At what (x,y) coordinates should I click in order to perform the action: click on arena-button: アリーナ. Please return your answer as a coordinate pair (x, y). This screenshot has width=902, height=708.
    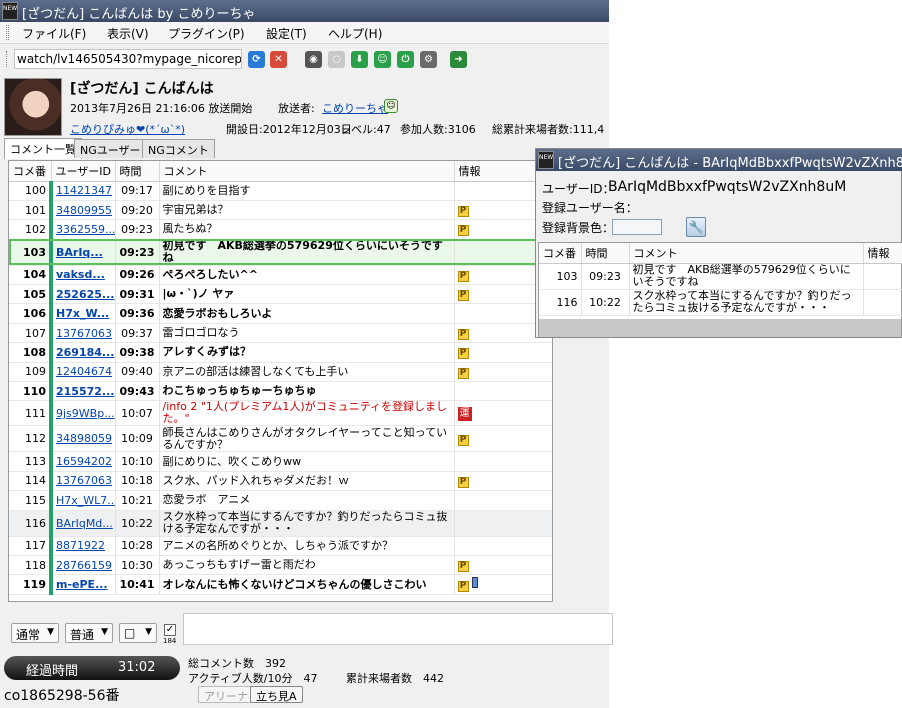
    Looking at the image, I should click on (226, 694).